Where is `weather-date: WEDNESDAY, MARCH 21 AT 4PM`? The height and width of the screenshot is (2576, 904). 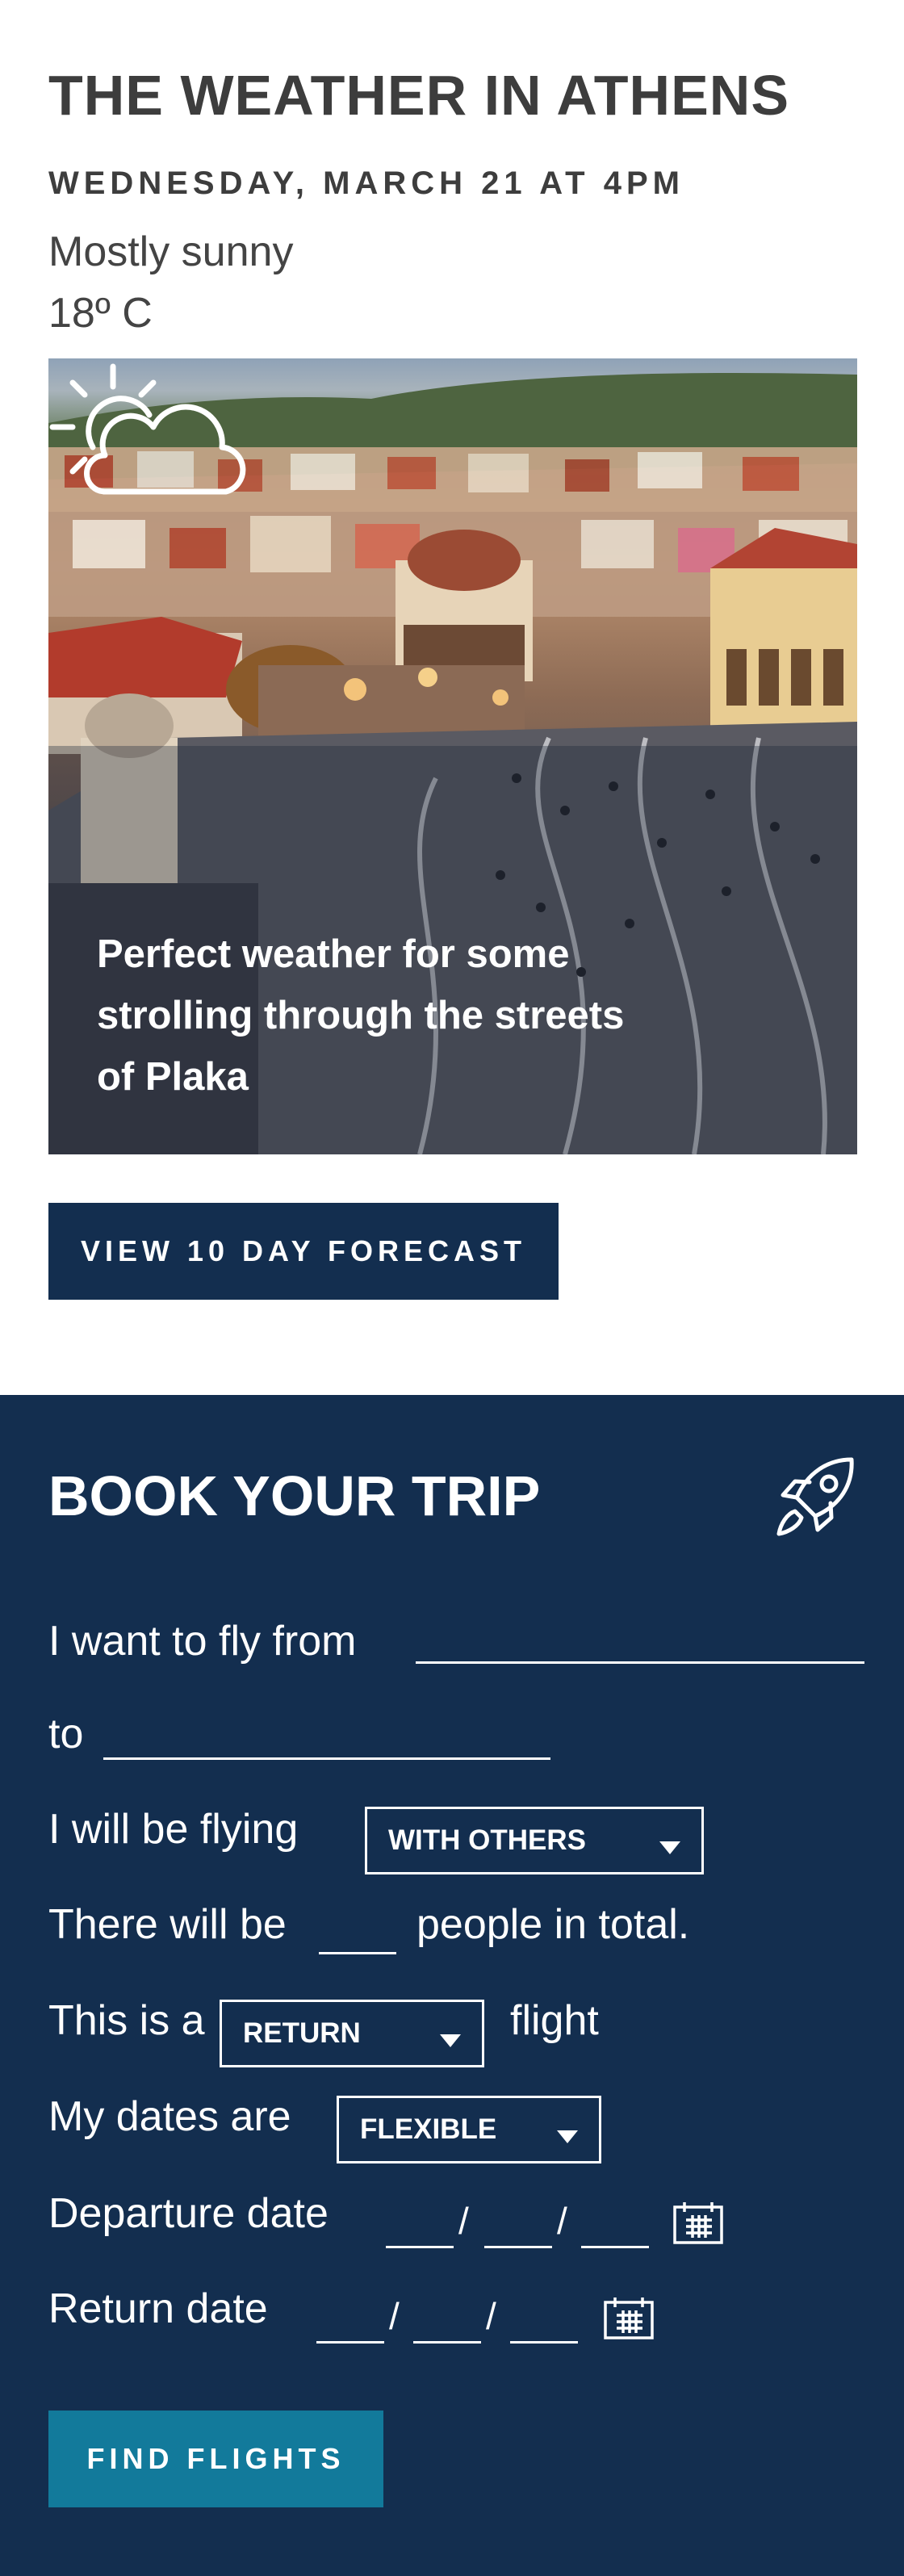
weather-date: WEDNESDAY, MARCH 21 AT 4PM is located at coordinates (366, 183).